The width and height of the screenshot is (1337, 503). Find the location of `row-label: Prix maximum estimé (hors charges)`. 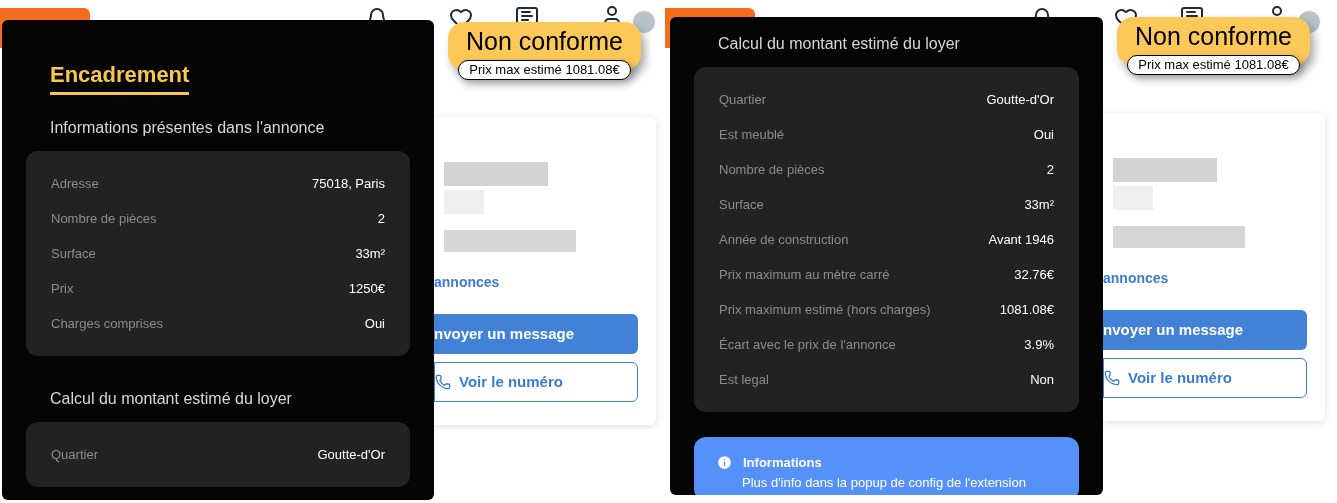

row-label: Prix maximum estimé (hors charges) is located at coordinates (825, 309).